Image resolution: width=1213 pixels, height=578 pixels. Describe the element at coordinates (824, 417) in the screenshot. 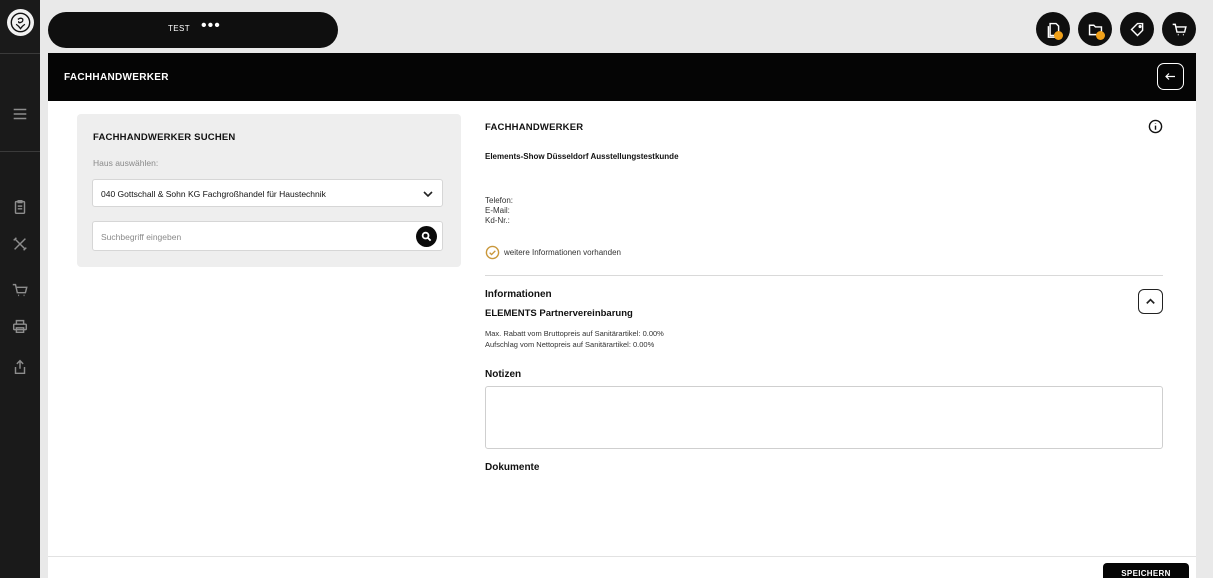

I see `notes-textarea` at that location.